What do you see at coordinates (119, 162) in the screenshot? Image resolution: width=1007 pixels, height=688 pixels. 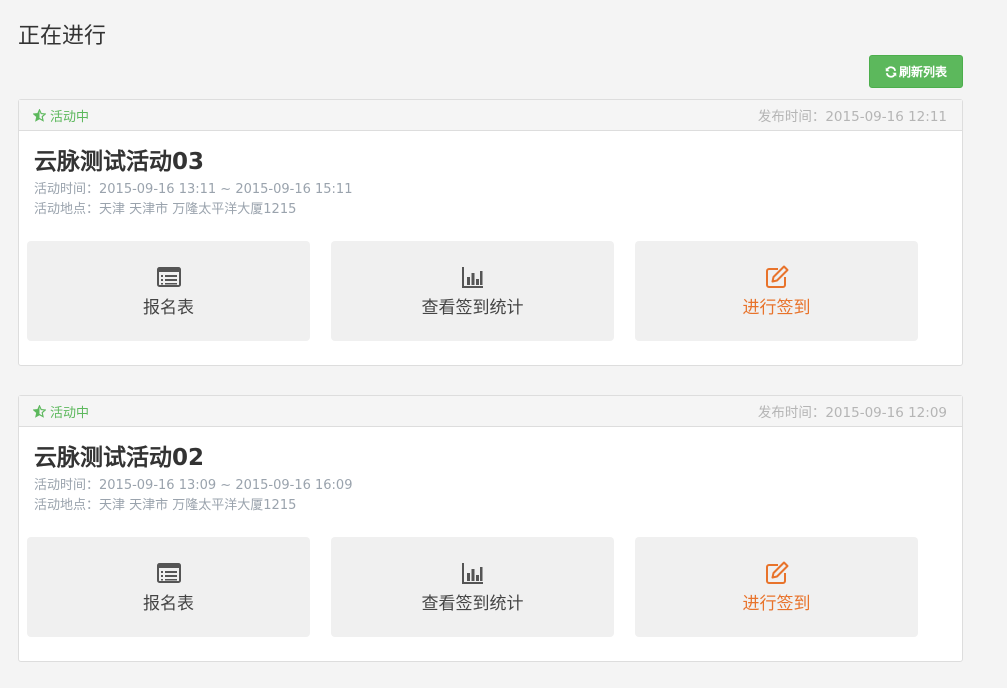 I see `event-title: 云脉测试活动03` at bounding box center [119, 162].